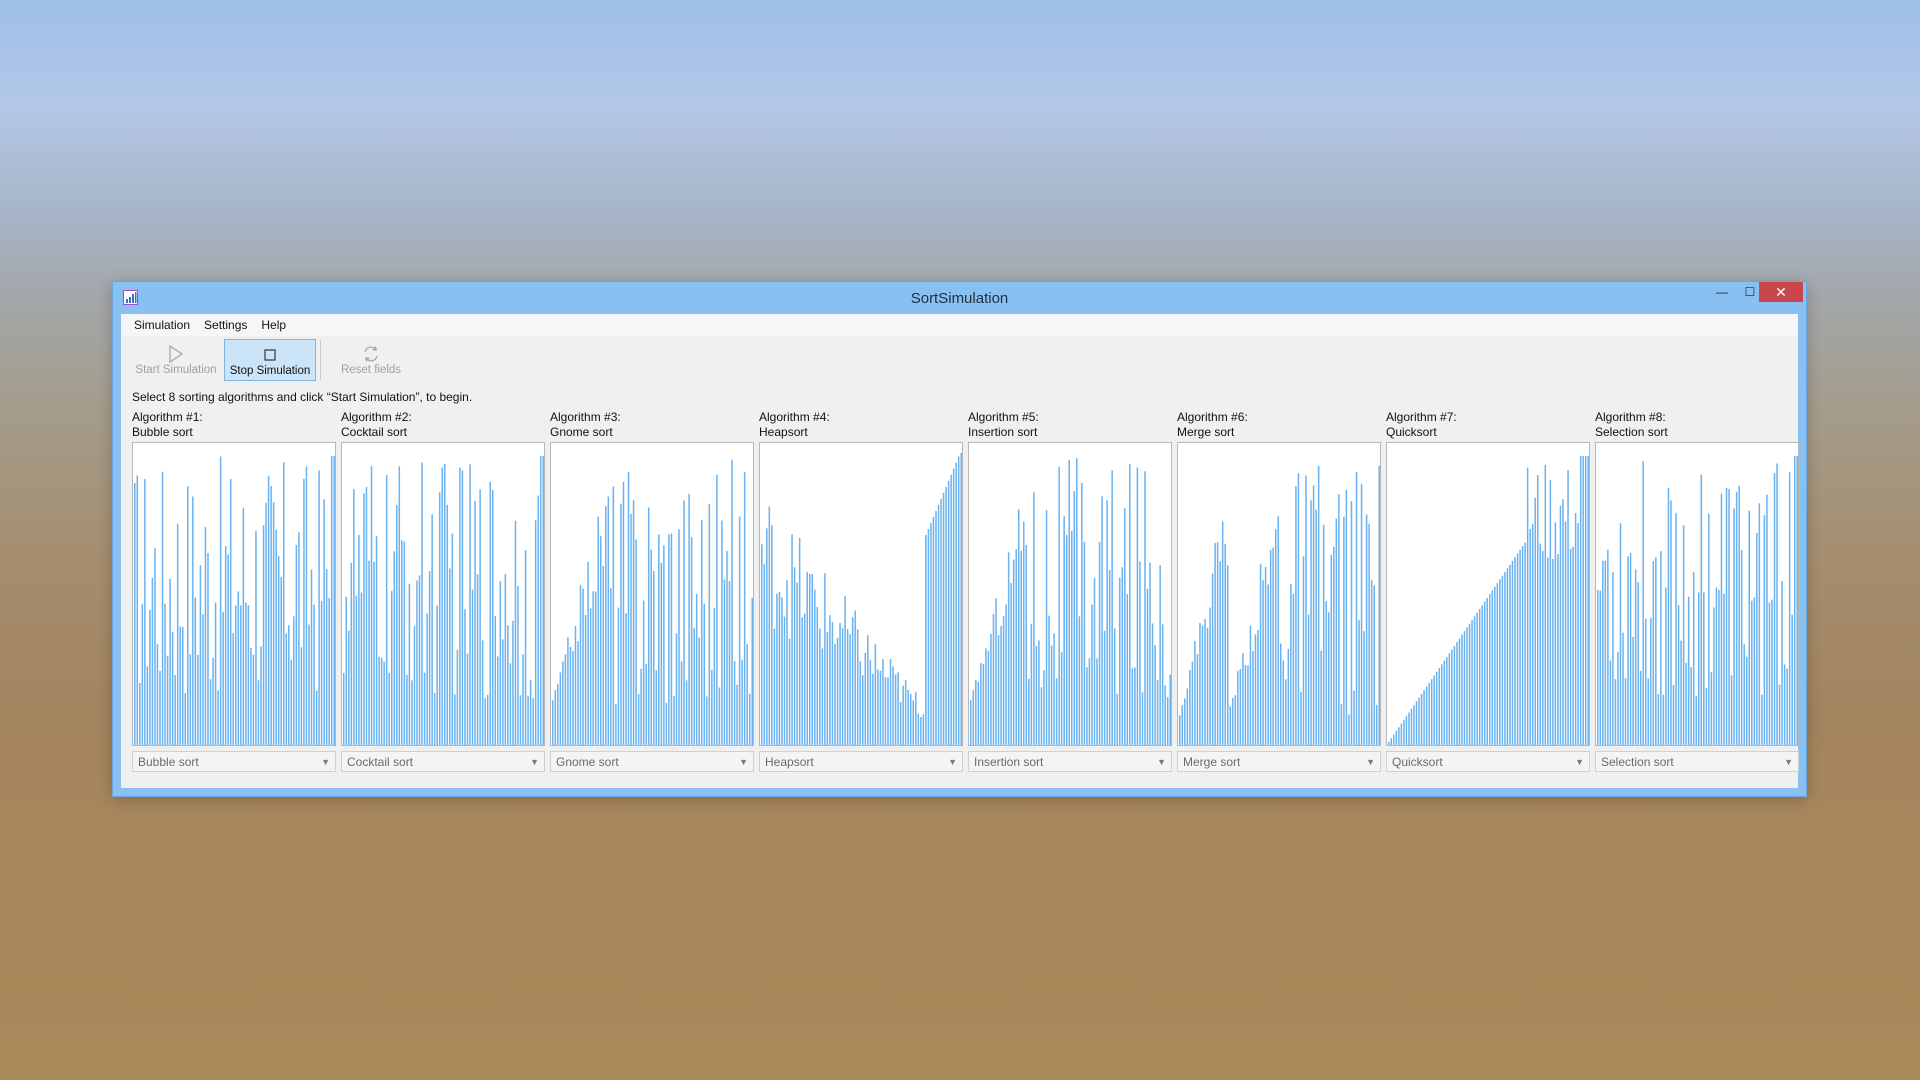 This screenshot has width=1920, height=1080. Describe the element at coordinates (371, 360) in the screenshot. I see `reset-fields-button: Reset fields` at that location.